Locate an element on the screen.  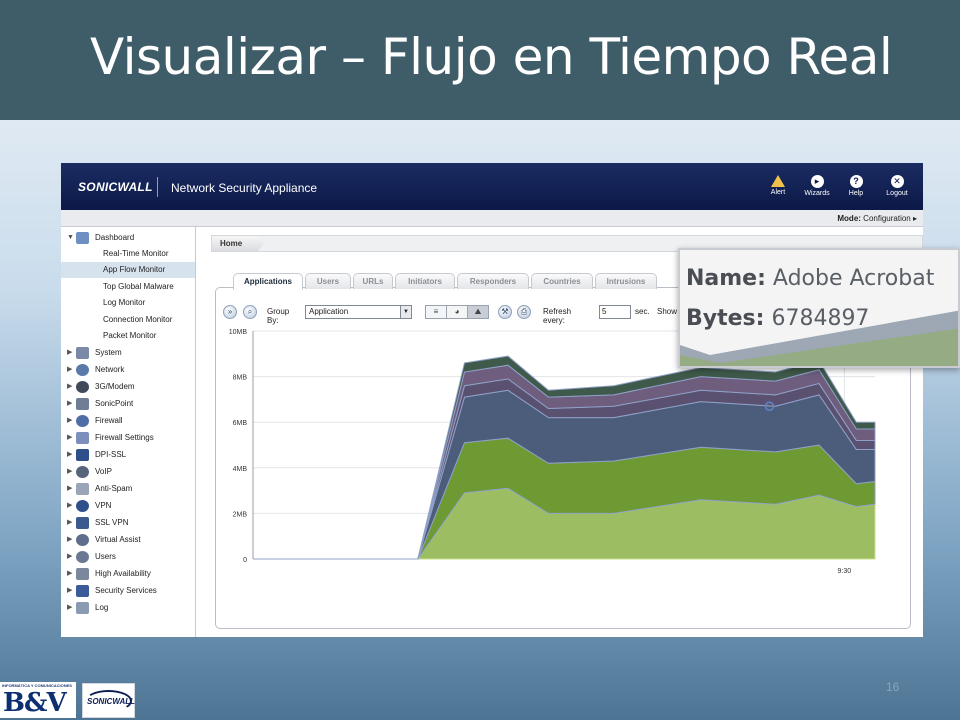
sidebar-item-label: Log is located at coordinates (102, 607).